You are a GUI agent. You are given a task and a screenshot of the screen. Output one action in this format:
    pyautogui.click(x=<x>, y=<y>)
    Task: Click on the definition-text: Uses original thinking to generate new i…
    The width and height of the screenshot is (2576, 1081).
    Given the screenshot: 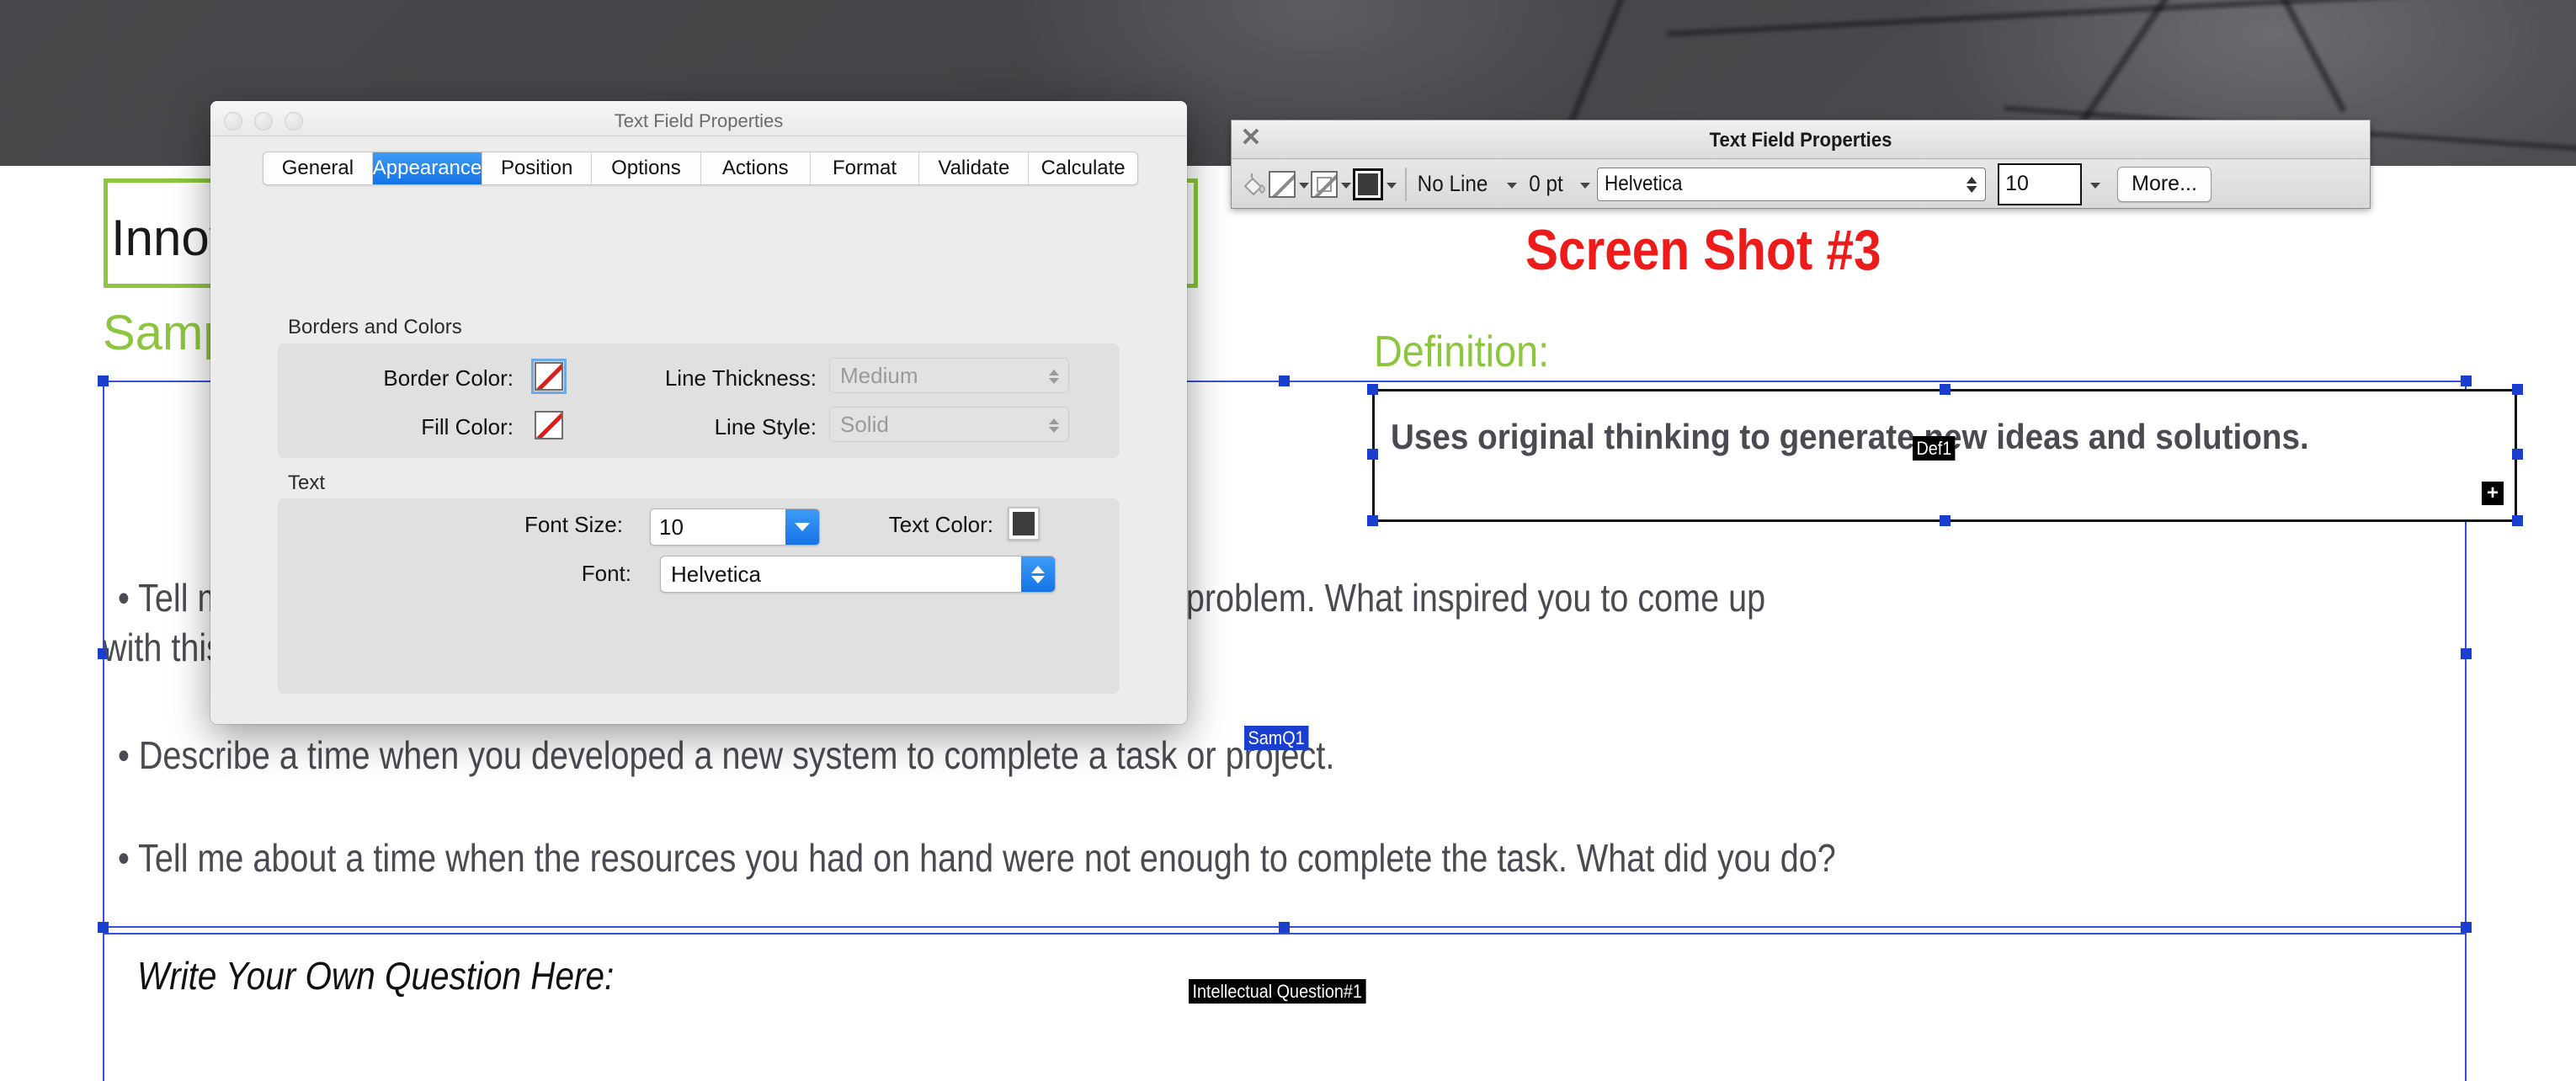 What is the action you would take?
    pyautogui.click(x=1850, y=437)
    